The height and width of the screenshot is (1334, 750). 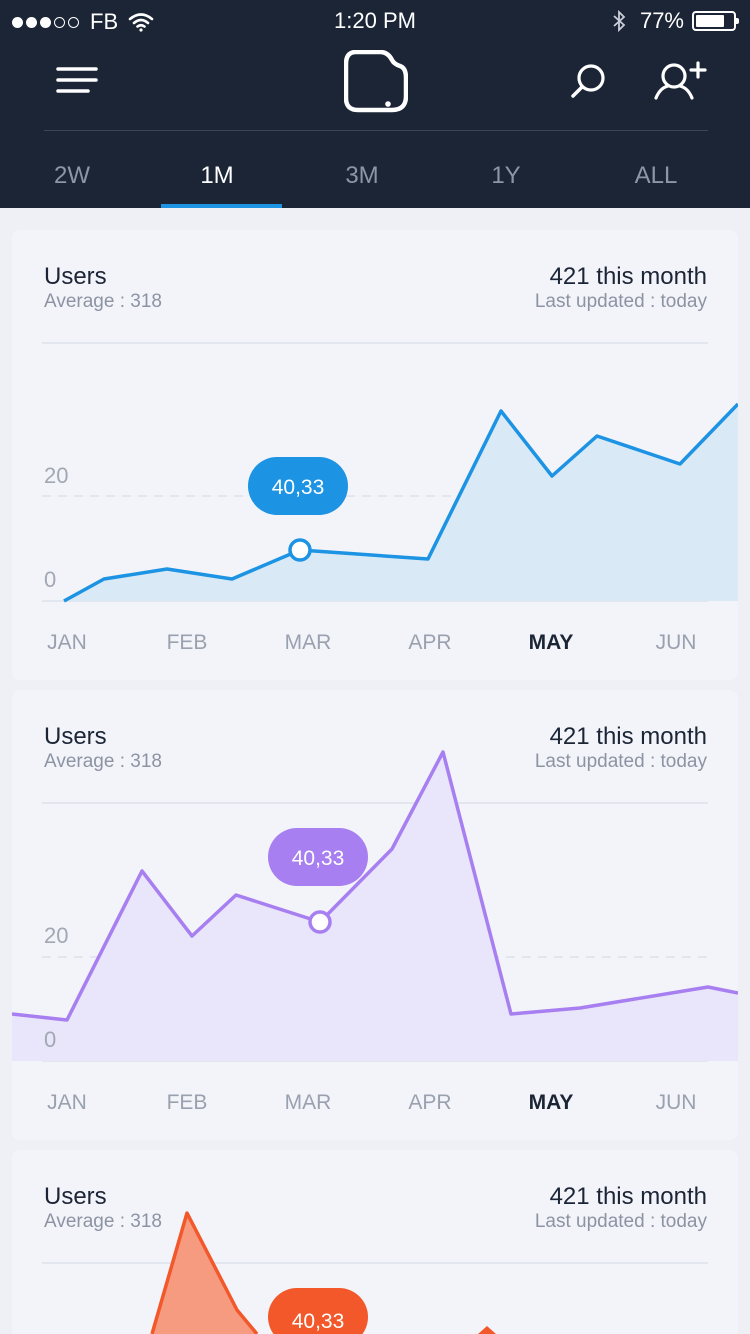 What do you see at coordinates (656, 176) in the screenshot?
I see `tab-all: ALL` at bounding box center [656, 176].